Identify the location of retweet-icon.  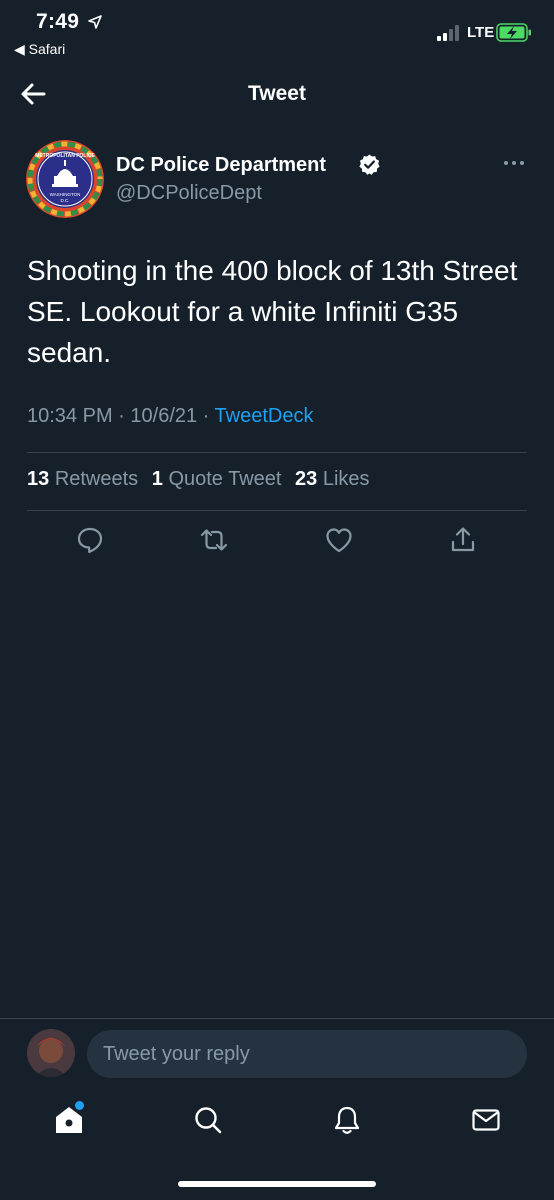
(214, 540).